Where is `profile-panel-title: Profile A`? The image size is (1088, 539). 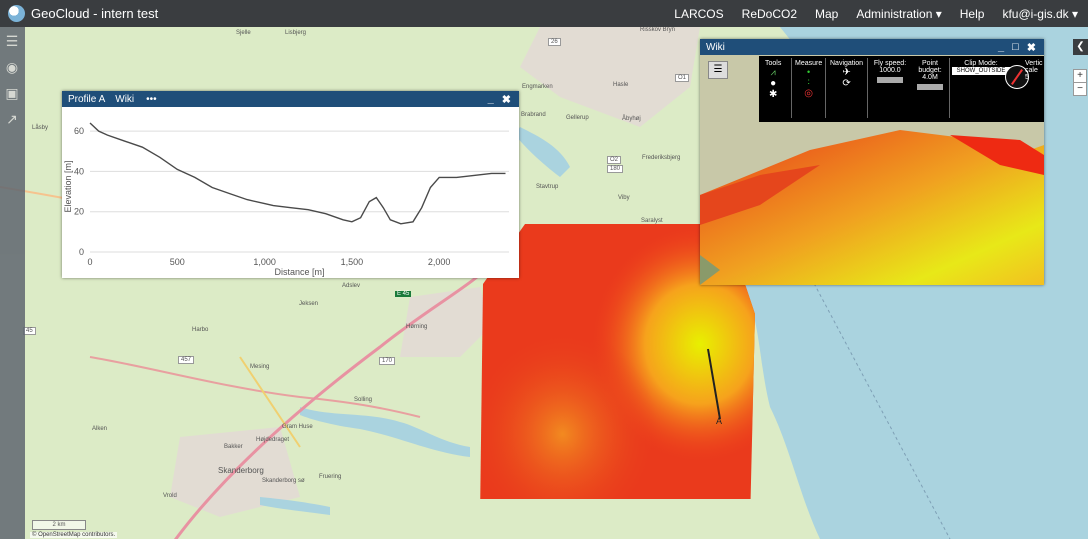
profile-panel-title: Profile A is located at coordinates (87, 99).